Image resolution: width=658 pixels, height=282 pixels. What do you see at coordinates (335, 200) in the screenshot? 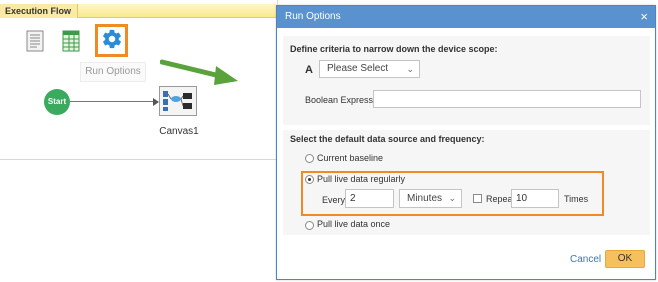
I see `every-label: Every:` at bounding box center [335, 200].